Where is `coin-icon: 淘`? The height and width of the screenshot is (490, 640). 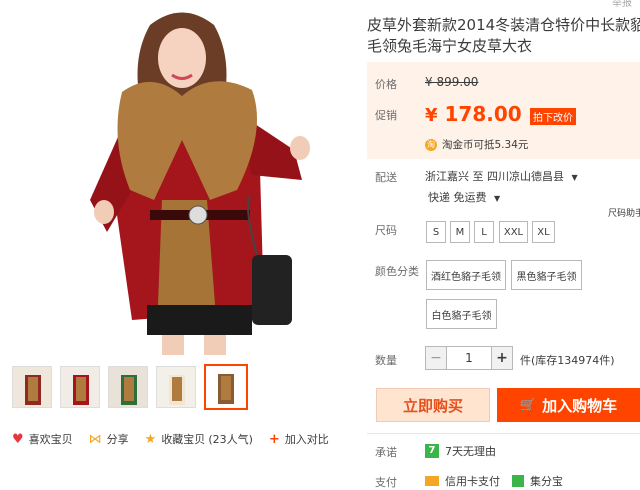
coin-icon: 淘 is located at coordinates (431, 144).